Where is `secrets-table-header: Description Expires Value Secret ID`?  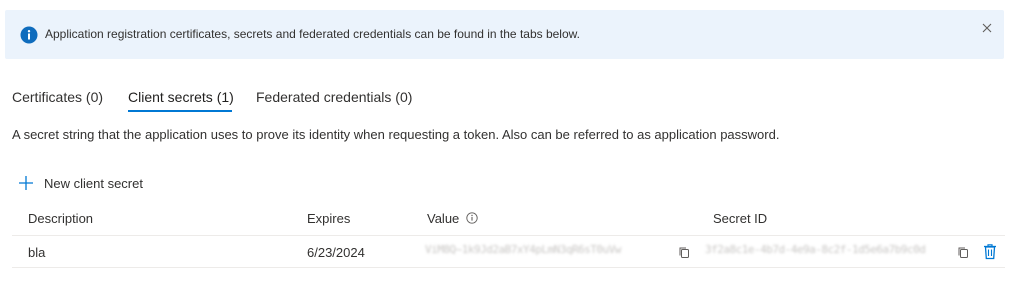
secrets-table-header: Description Expires Value Secret ID is located at coordinates (510, 220).